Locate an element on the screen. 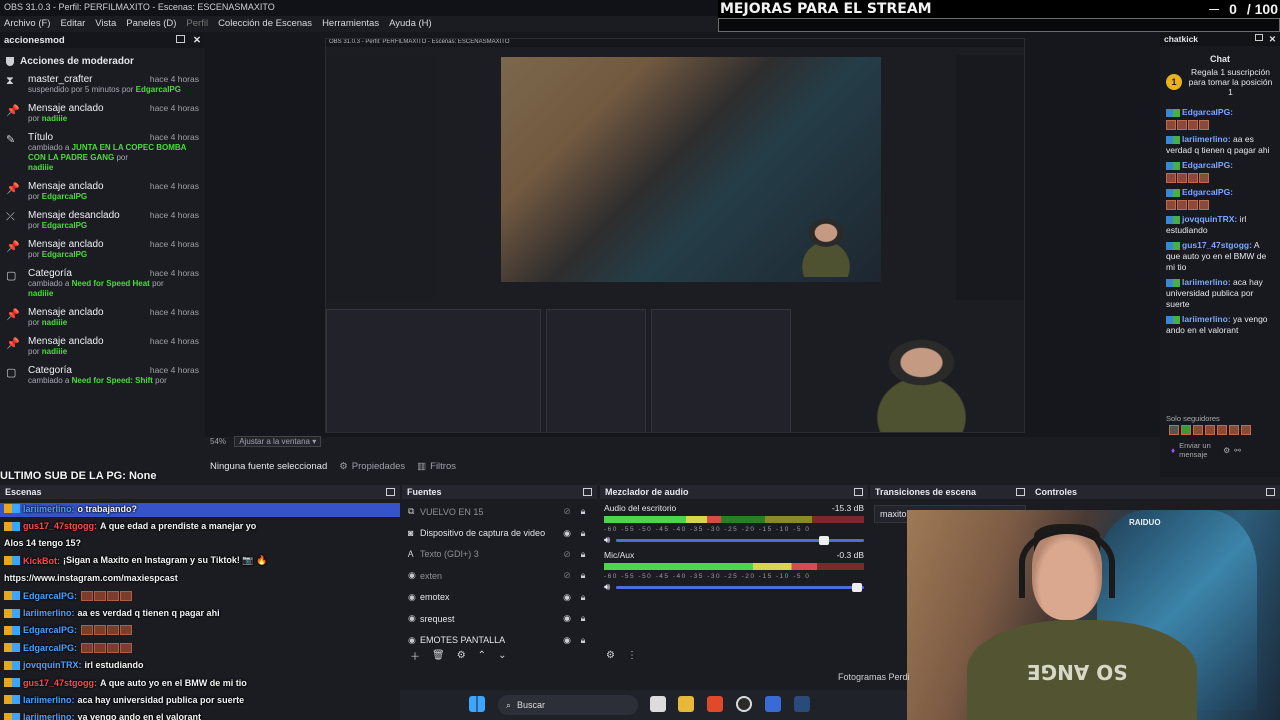 This screenshot has height=720, width=1280. settings-icon: ⚙ is located at coordinates (1226, 450).